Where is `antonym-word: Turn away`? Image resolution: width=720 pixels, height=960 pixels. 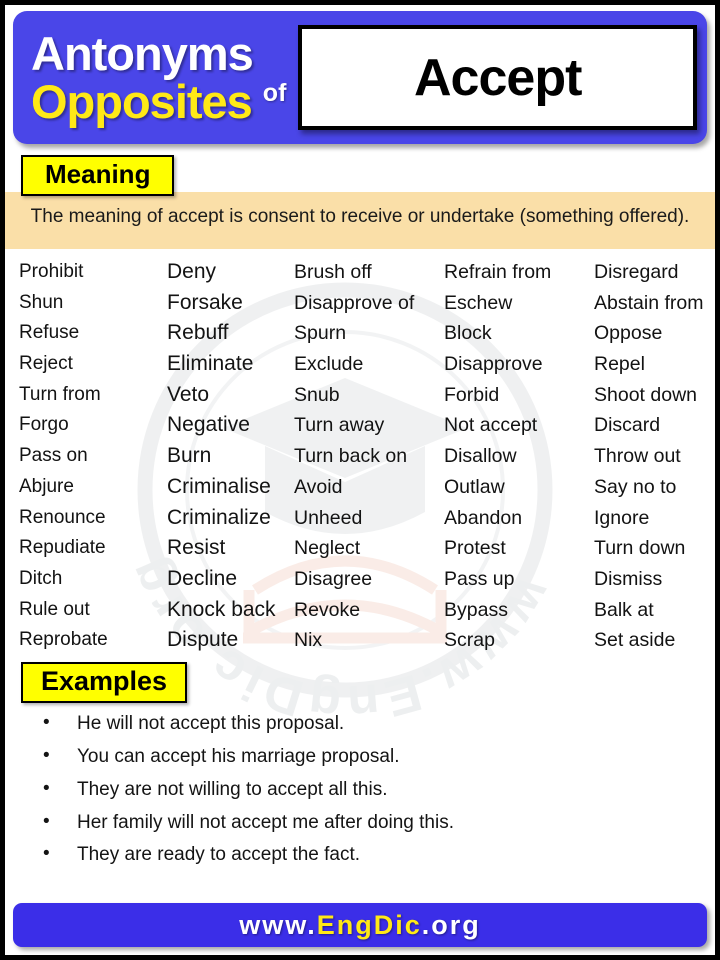 antonym-word: Turn away is located at coordinates (339, 425).